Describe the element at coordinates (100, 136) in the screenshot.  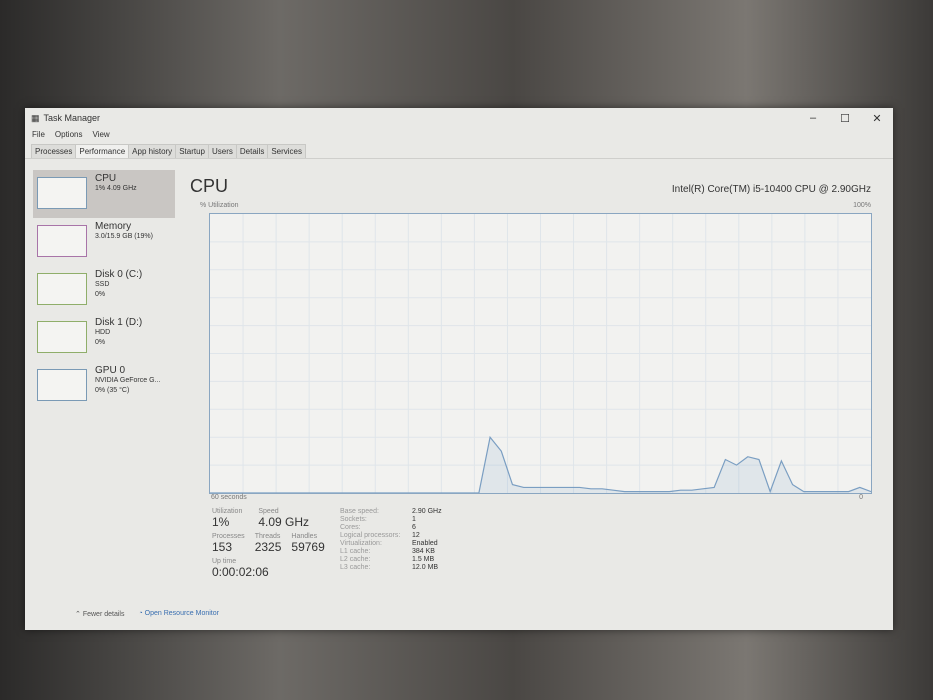
I see `menu-view: View` at that location.